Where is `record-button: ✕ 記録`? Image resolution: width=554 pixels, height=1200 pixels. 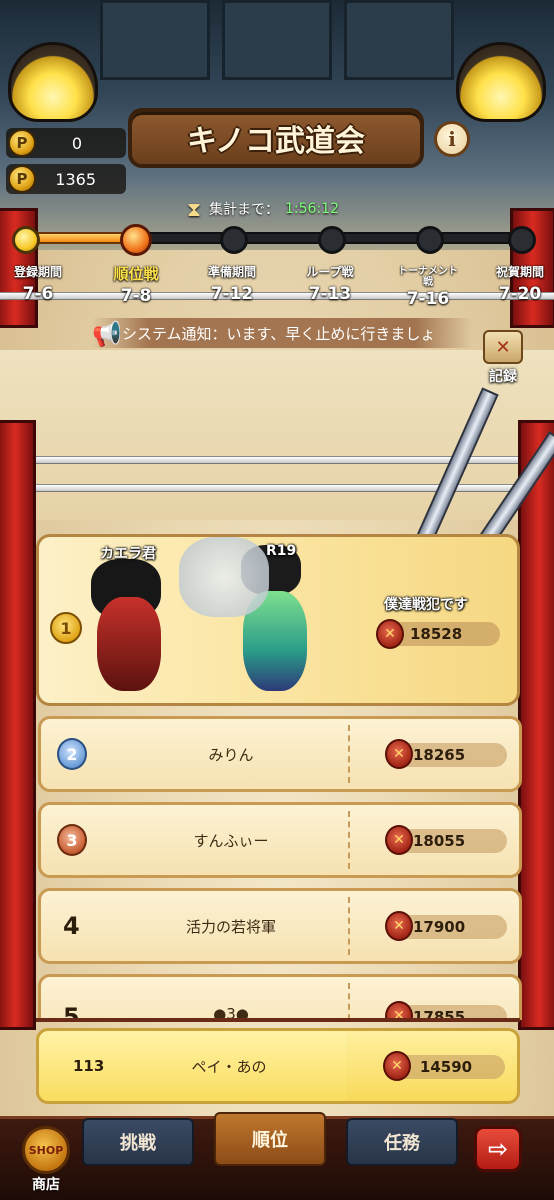 record-button: ✕ 記録 is located at coordinates (503, 357).